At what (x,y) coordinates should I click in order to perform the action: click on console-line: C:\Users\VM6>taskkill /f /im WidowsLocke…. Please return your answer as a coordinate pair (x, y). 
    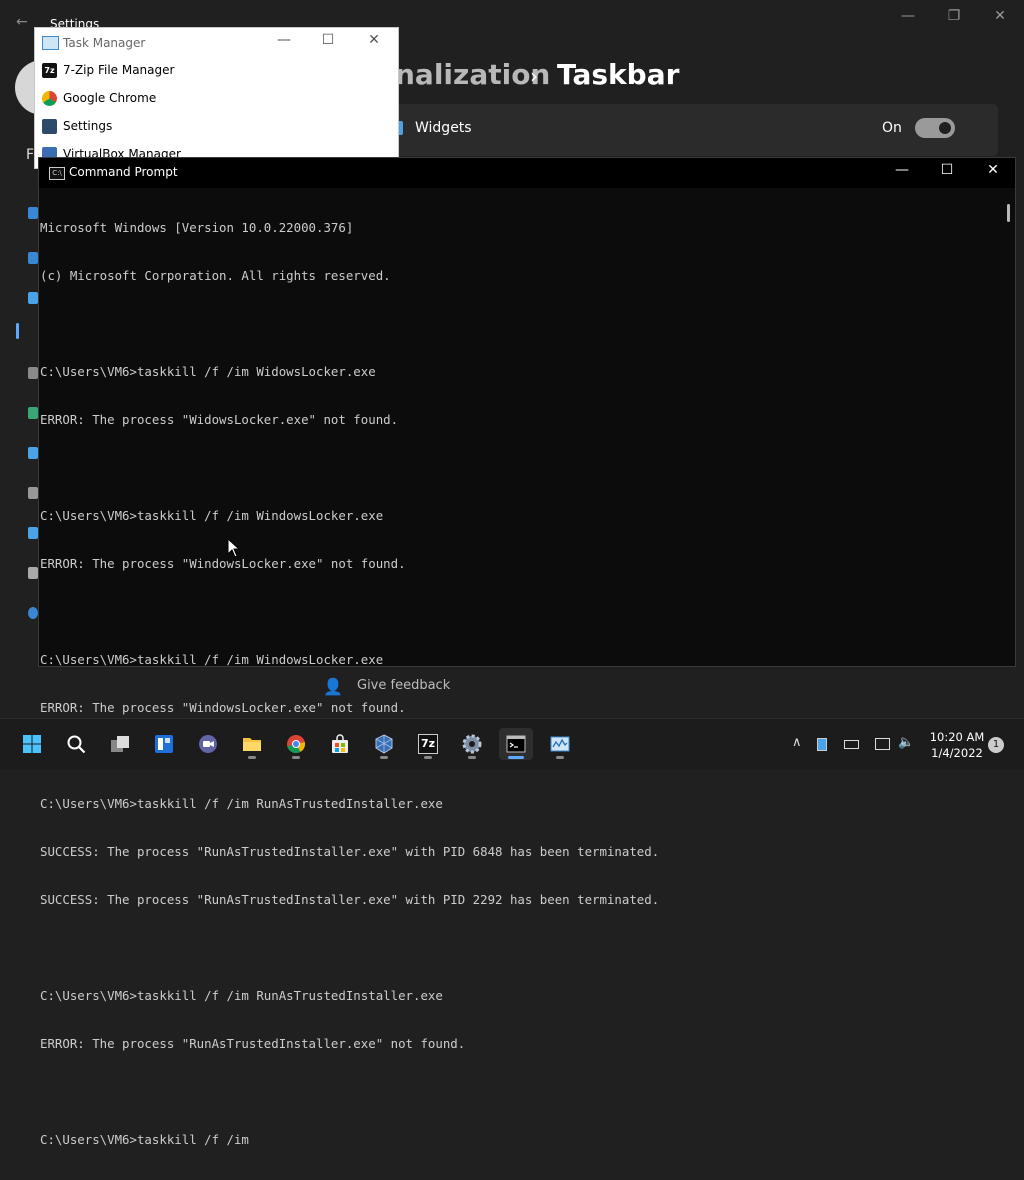
    Looking at the image, I should click on (208, 371).